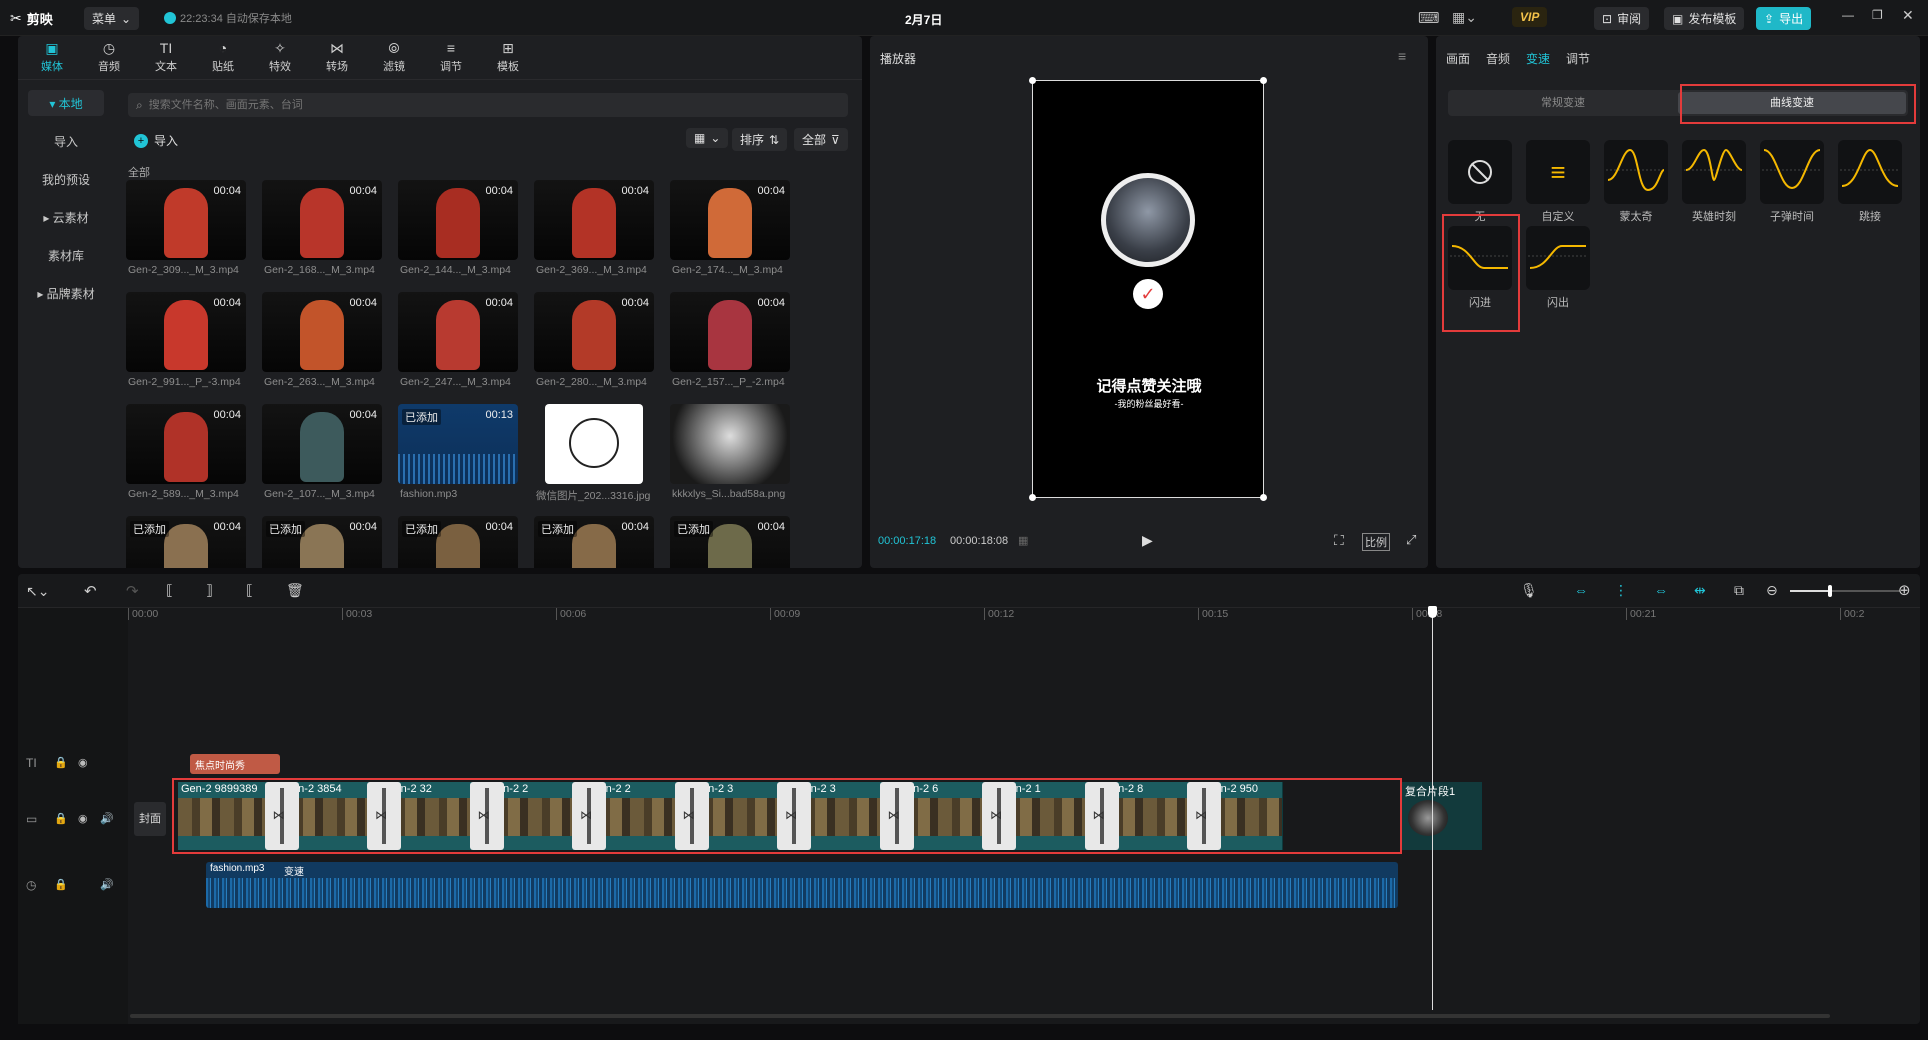  What do you see at coordinates (169, 590) in the screenshot?
I see `split-icon: ⟦` at bounding box center [169, 590].